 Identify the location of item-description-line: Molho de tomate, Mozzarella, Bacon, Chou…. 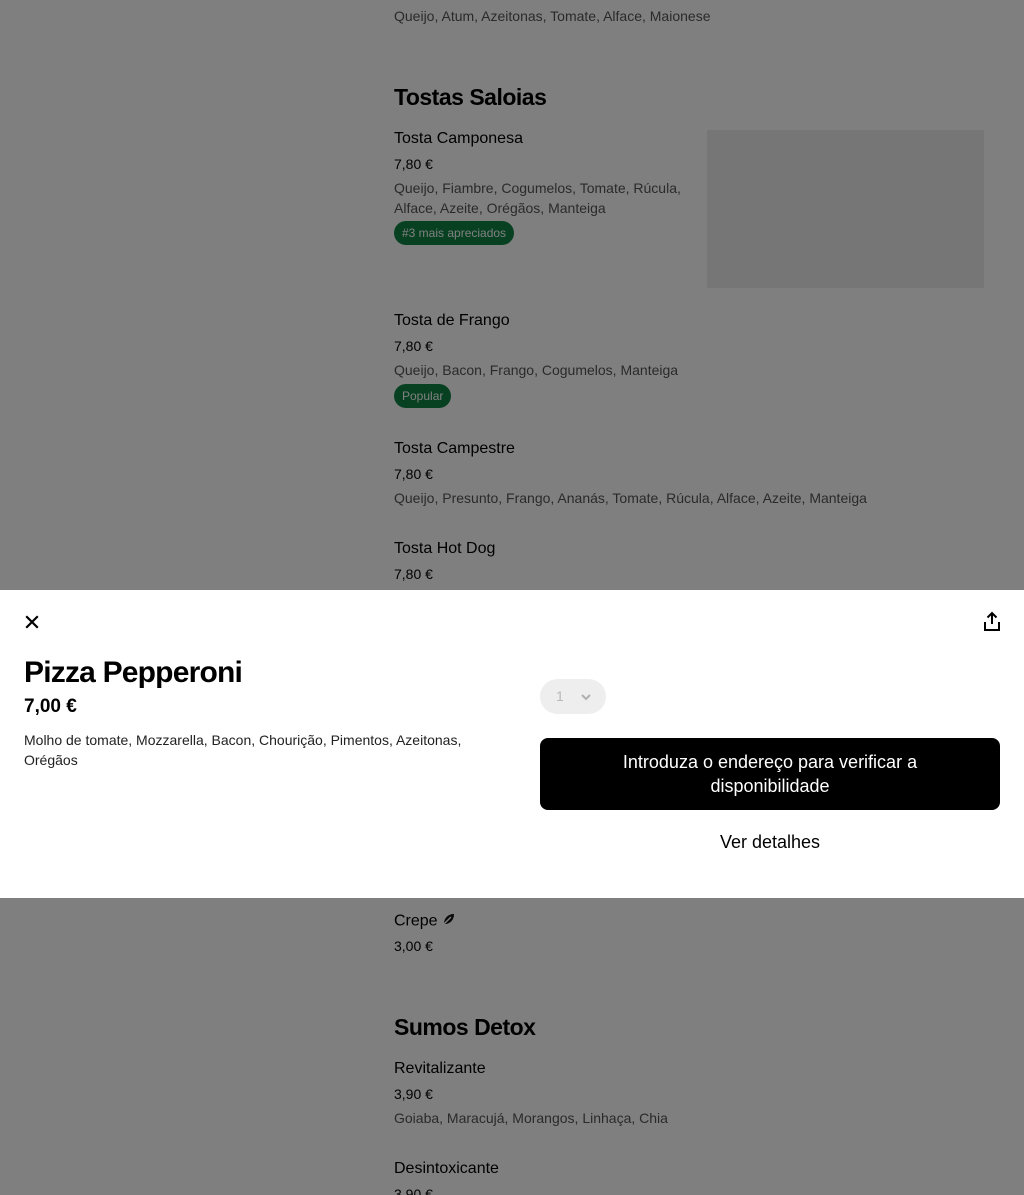
(243, 740).